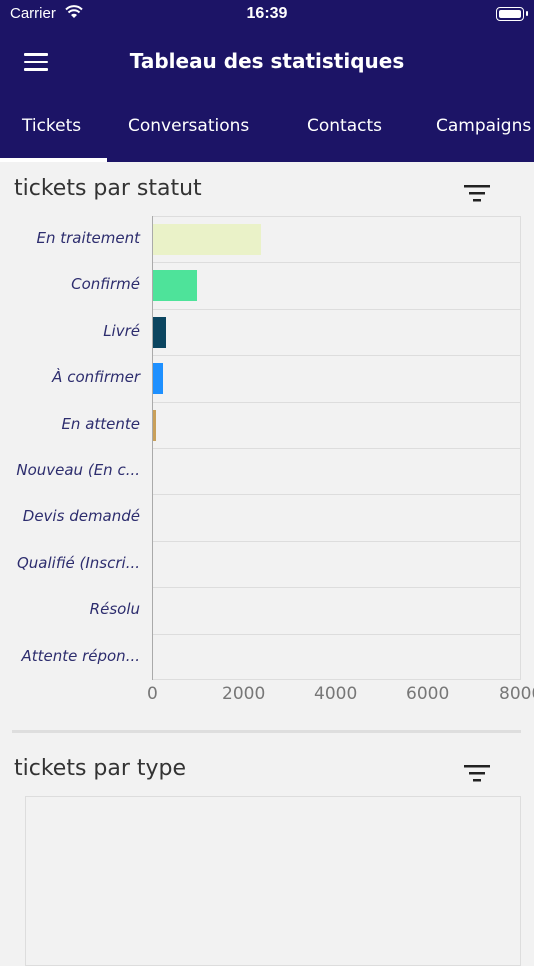 Image resolution: width=534 pixels, height=966 pixels. What do you see at coordinates (100, 768) in the screenshot?
I see `card-title: tickets par type` at bounding box center [100, 768].